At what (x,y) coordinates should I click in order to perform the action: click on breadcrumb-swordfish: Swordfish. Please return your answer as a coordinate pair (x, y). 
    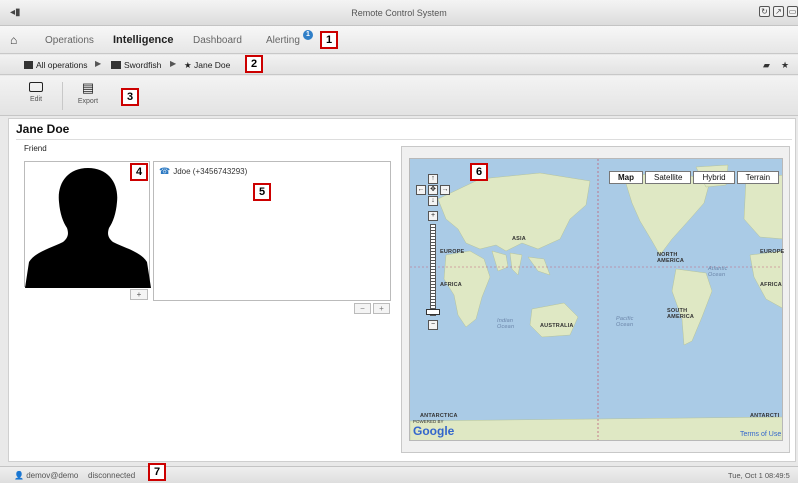
    Looking at the image, I should click on (136, 65).